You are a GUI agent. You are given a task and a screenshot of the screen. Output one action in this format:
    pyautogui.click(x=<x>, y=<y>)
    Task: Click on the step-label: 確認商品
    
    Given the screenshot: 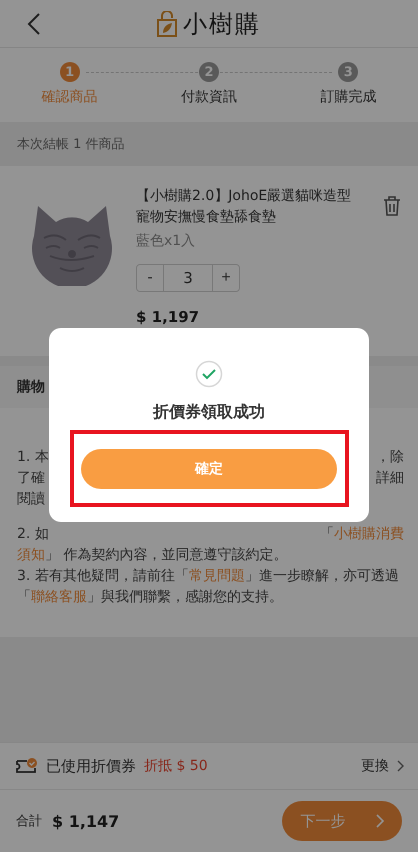 What is the action you would take?
    pyautogui.click(x=70, y=97)
    